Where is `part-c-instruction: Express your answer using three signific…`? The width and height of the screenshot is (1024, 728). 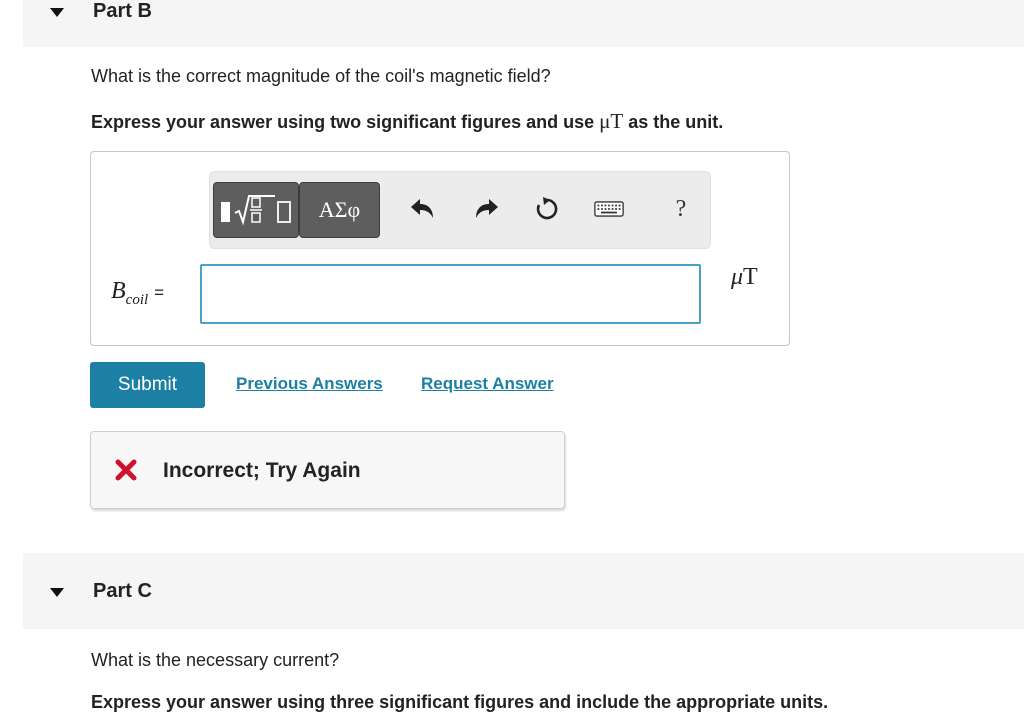 part-c-instruction: Express your answer using three signific… is located at coordinates (460, 702).